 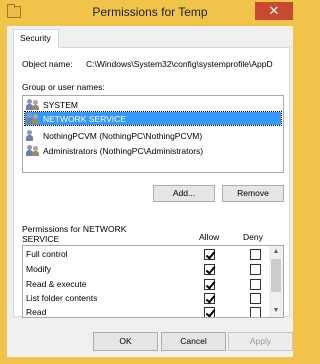 I want to click on permission-row: Modify, so click(x=145, y=269).